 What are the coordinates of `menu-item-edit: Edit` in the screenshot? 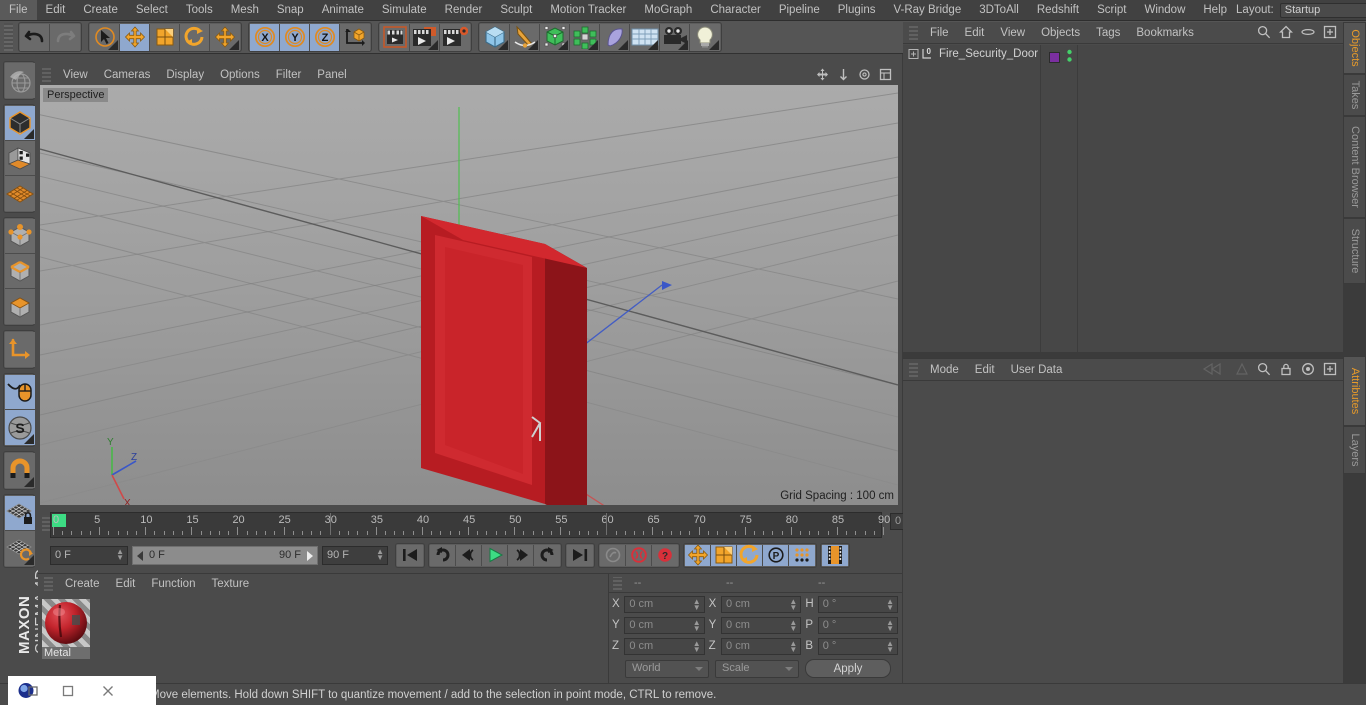 It's located at (56, 10).